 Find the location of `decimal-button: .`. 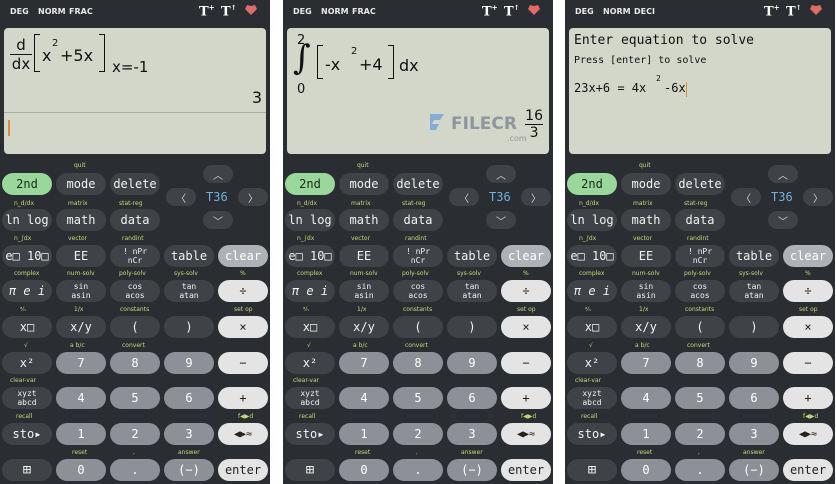

decimal-button: . is located at coordinates (418, 470).